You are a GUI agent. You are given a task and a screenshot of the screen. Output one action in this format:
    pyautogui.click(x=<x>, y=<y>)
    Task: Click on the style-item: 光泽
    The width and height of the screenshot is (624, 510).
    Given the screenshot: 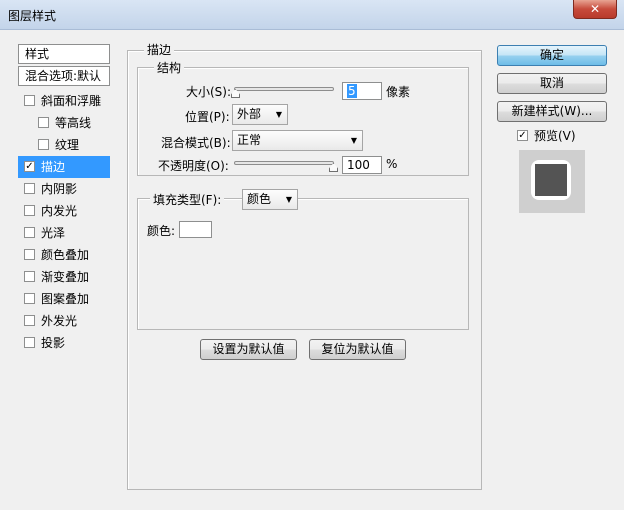 What is the action you would take?
    pyautogui.click(x=64, y=233)
    